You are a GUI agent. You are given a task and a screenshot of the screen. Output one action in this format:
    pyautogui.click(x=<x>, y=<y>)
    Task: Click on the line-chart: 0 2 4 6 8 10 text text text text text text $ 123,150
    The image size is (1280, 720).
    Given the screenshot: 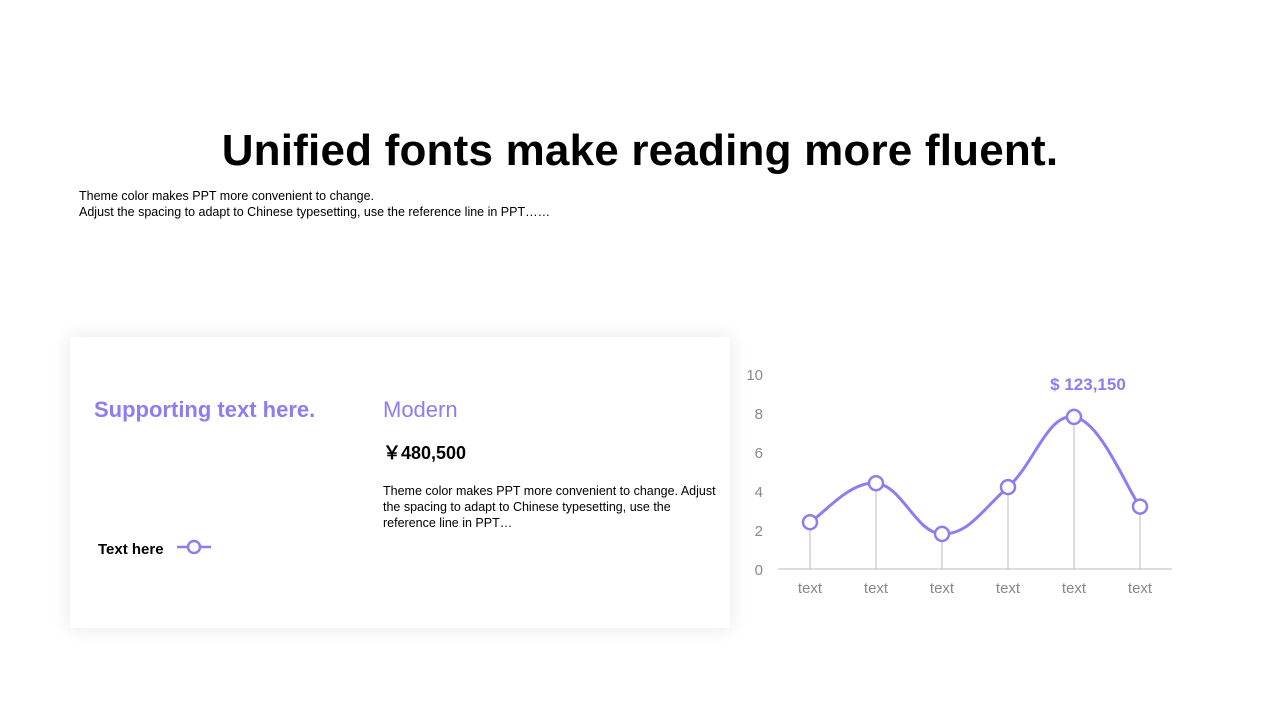 What is the action you would take?
    pyautogui.click(x=959, y=482)
    